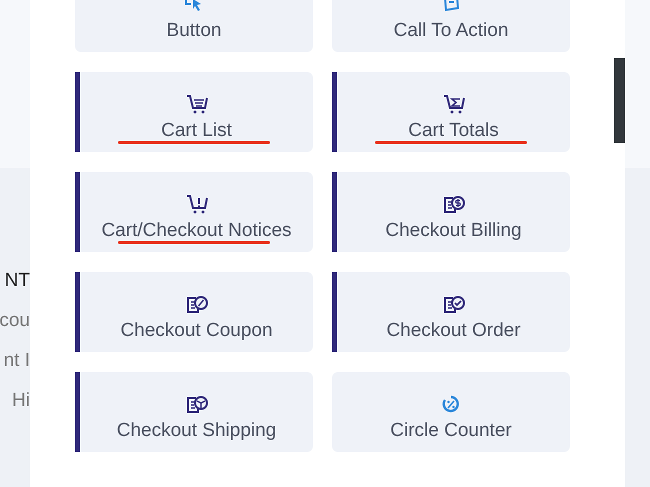 The image size is (650, 487). I want to click on module-card: Checkout Order, so click(451, 312).